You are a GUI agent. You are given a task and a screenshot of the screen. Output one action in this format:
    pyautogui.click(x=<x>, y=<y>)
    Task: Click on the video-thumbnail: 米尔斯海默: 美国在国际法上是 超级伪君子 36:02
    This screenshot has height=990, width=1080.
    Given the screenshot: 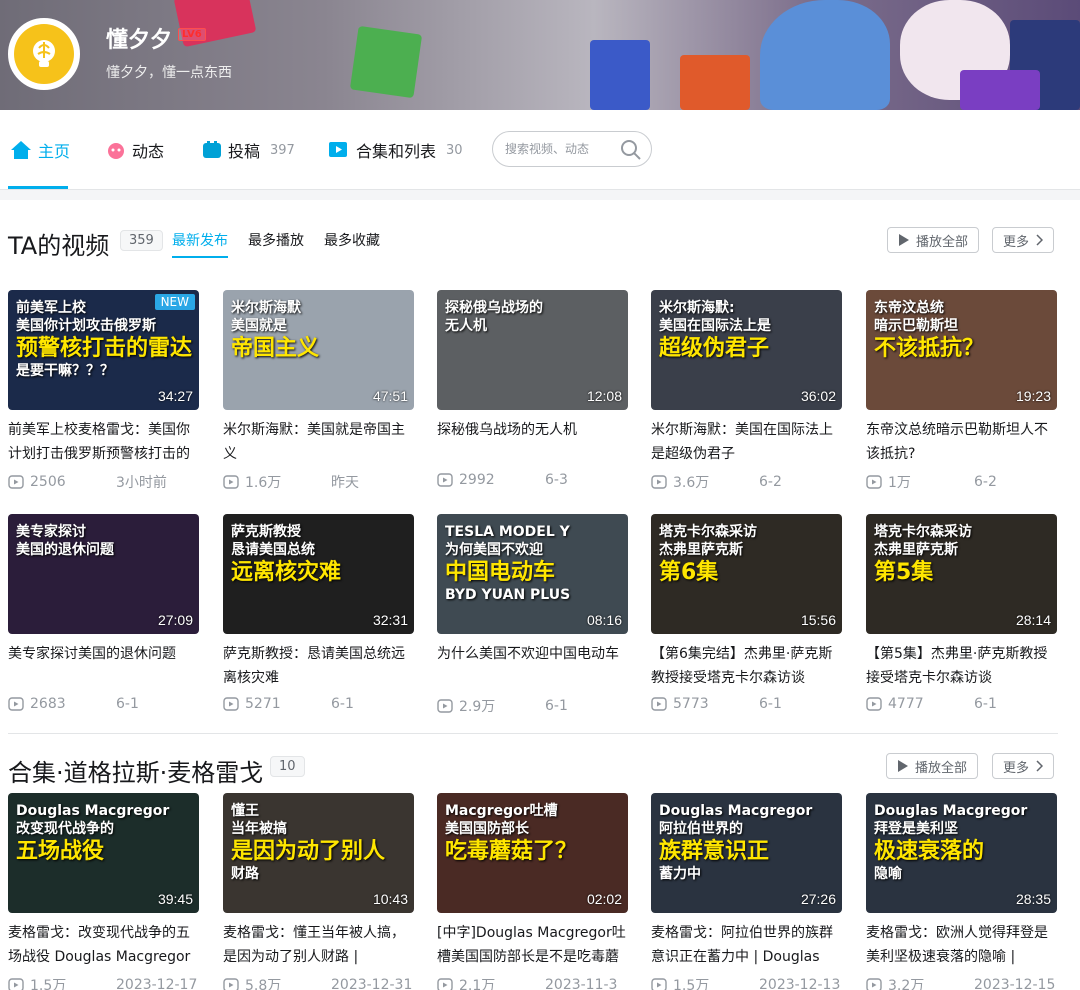 What is the action you would take?
    pyautogui.click(x=746, y=350)
    